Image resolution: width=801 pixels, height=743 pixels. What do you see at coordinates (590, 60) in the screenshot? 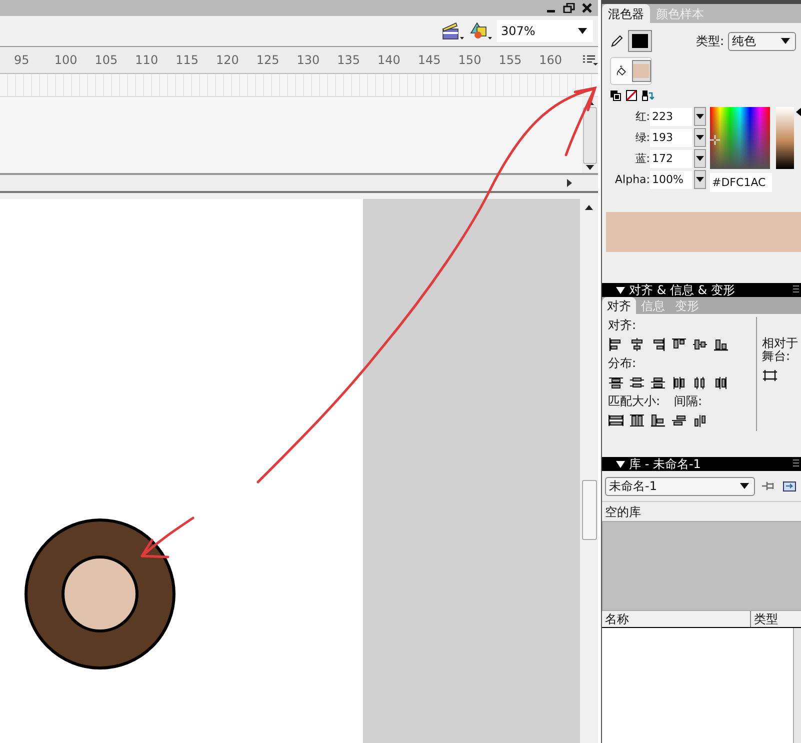
I see `panel-menu-icon` at bounding box center [590, 60].